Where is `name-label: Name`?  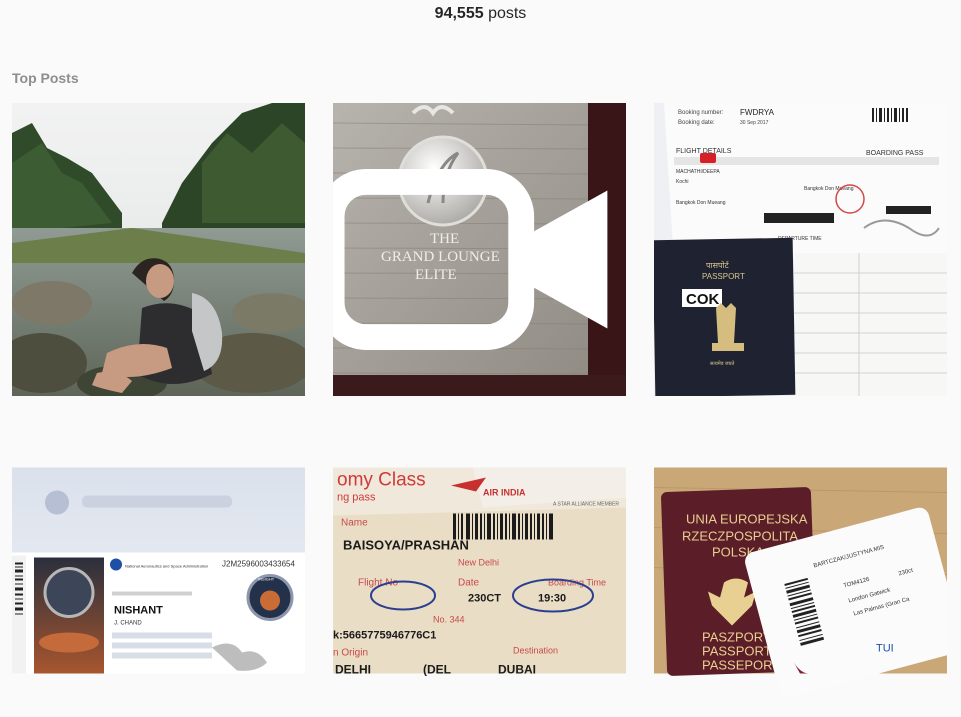
name-label: Name is located at coordinates (354, 523).